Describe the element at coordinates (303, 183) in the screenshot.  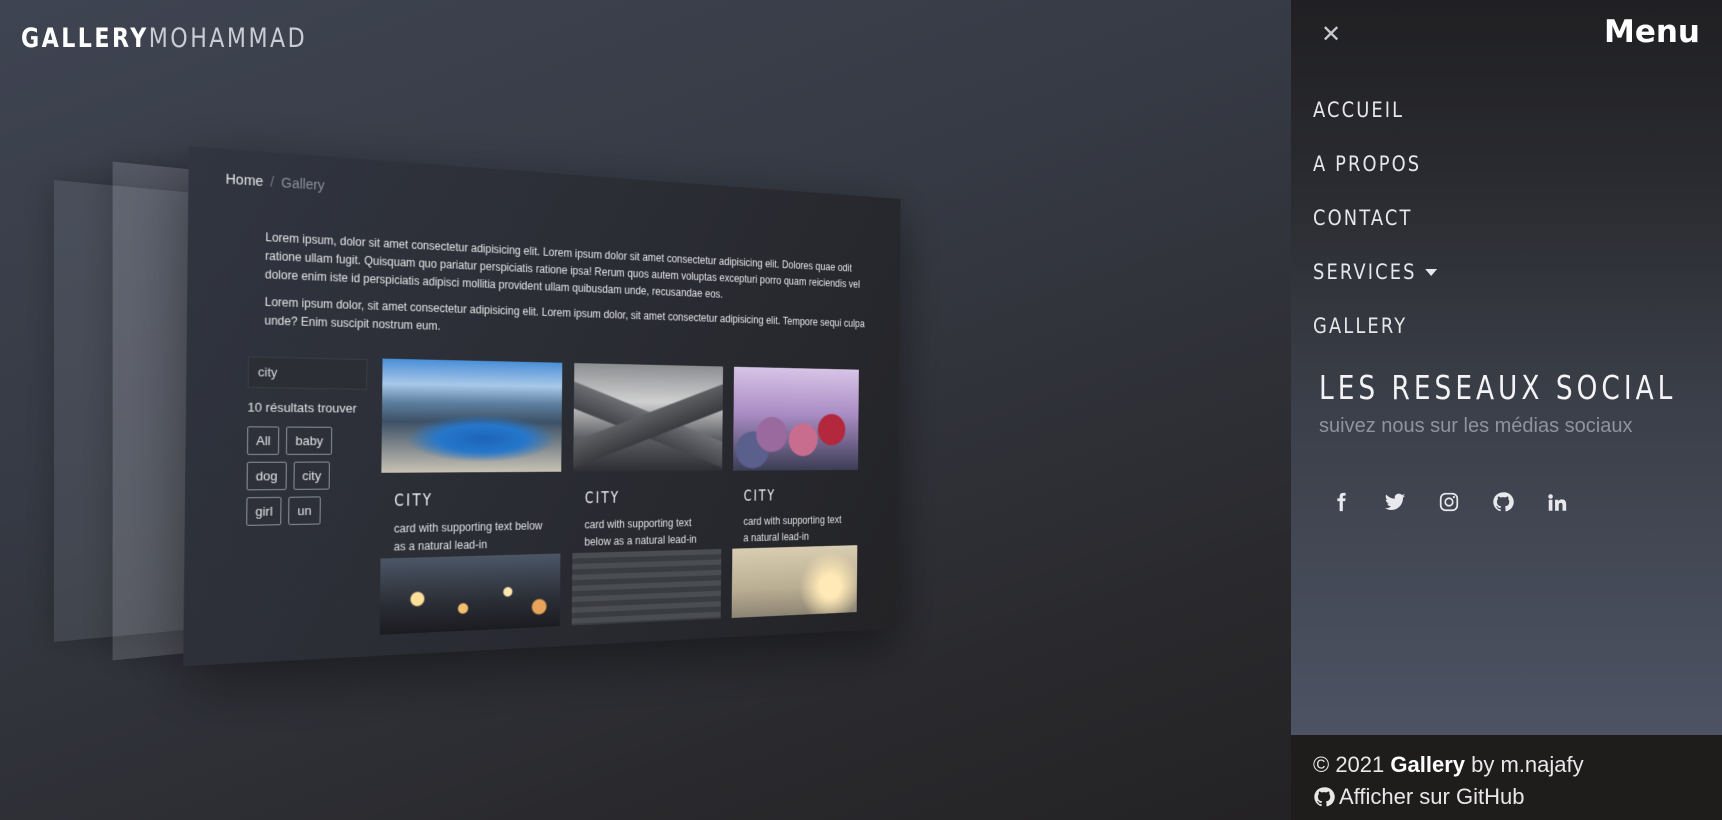
I see `breadcrumb-current: Gallery` at that location.